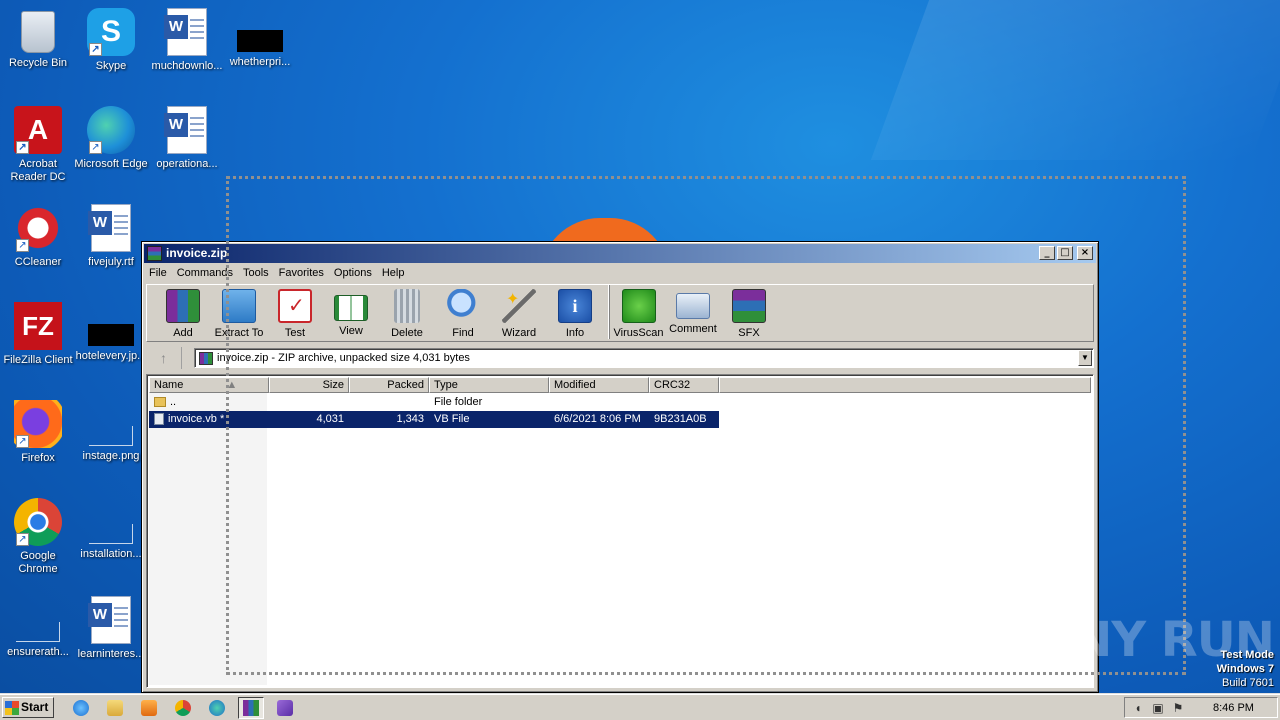 This screenshot has height=720, width=1280. What do you see at coordinates (638, 306) in the screenshot?
I see `virus-scan-icon` at bounding box center [638, 306].